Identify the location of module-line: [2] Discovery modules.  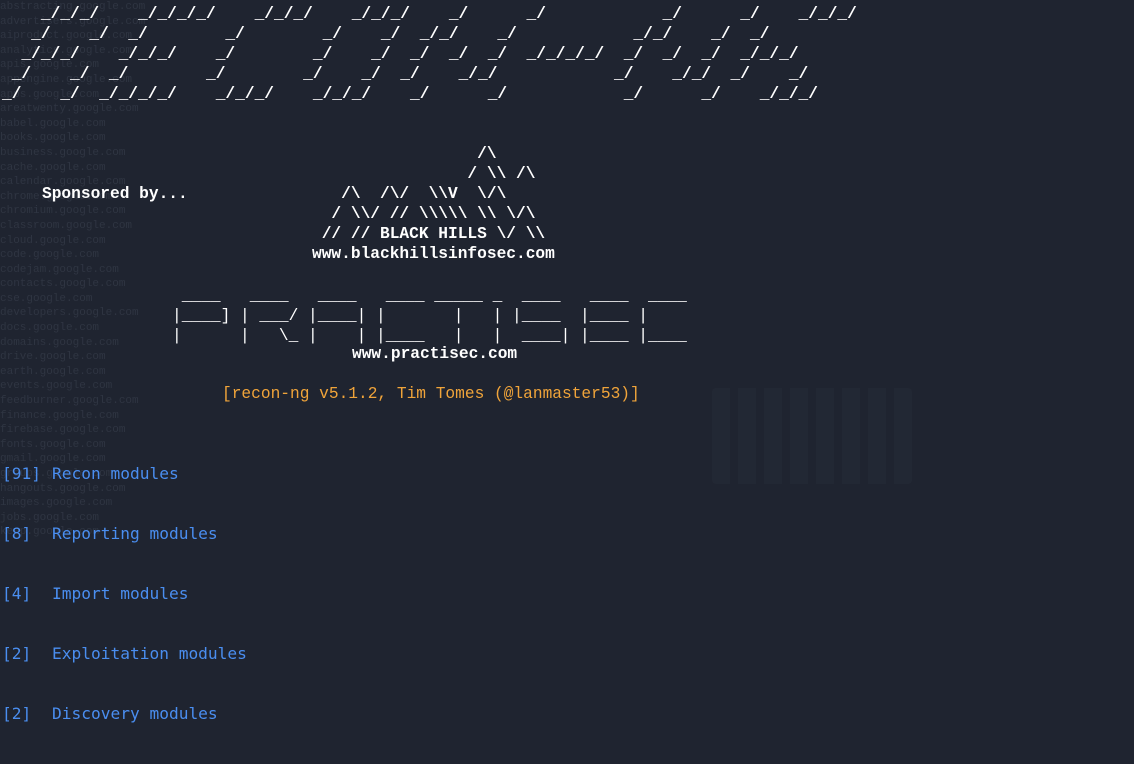
(124, 714).